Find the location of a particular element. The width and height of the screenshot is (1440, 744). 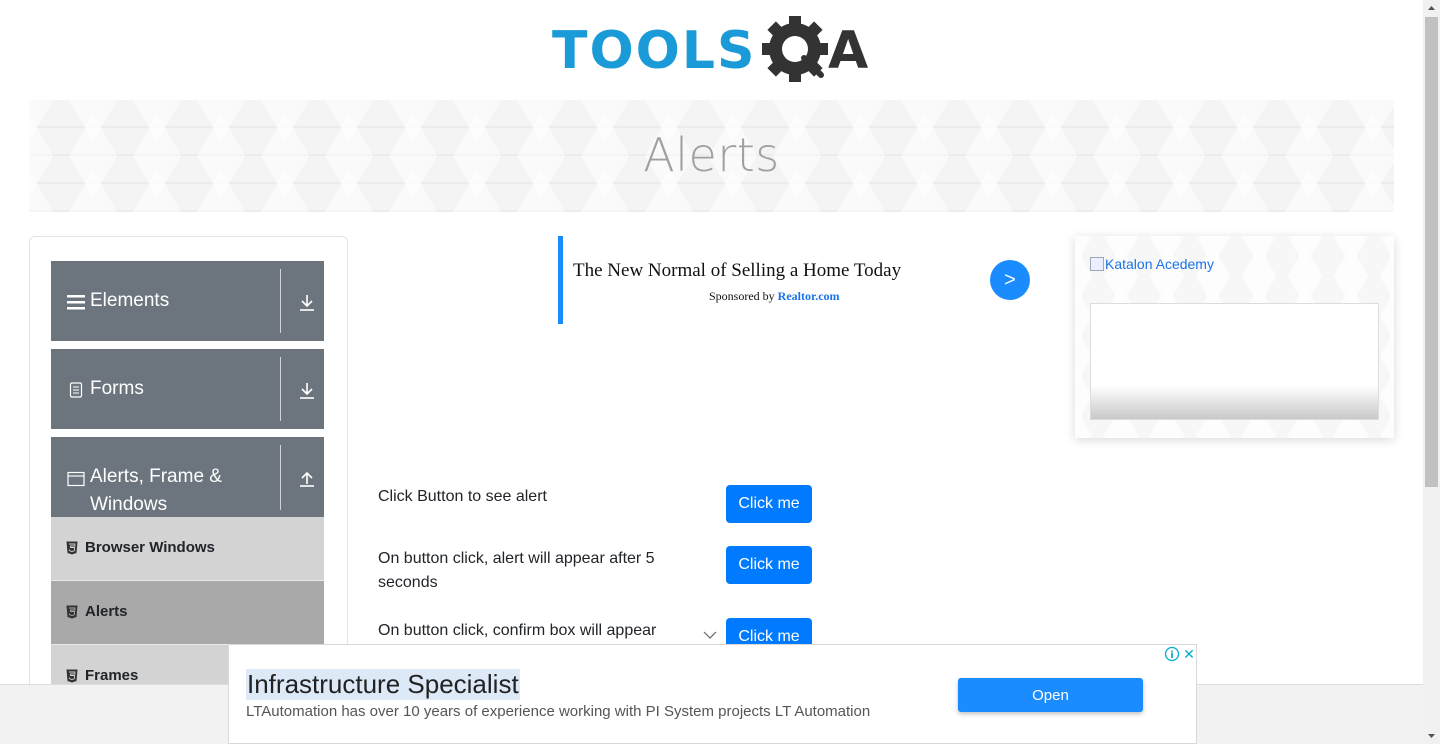

svg-text: i is located at coordinates (1171, 655).